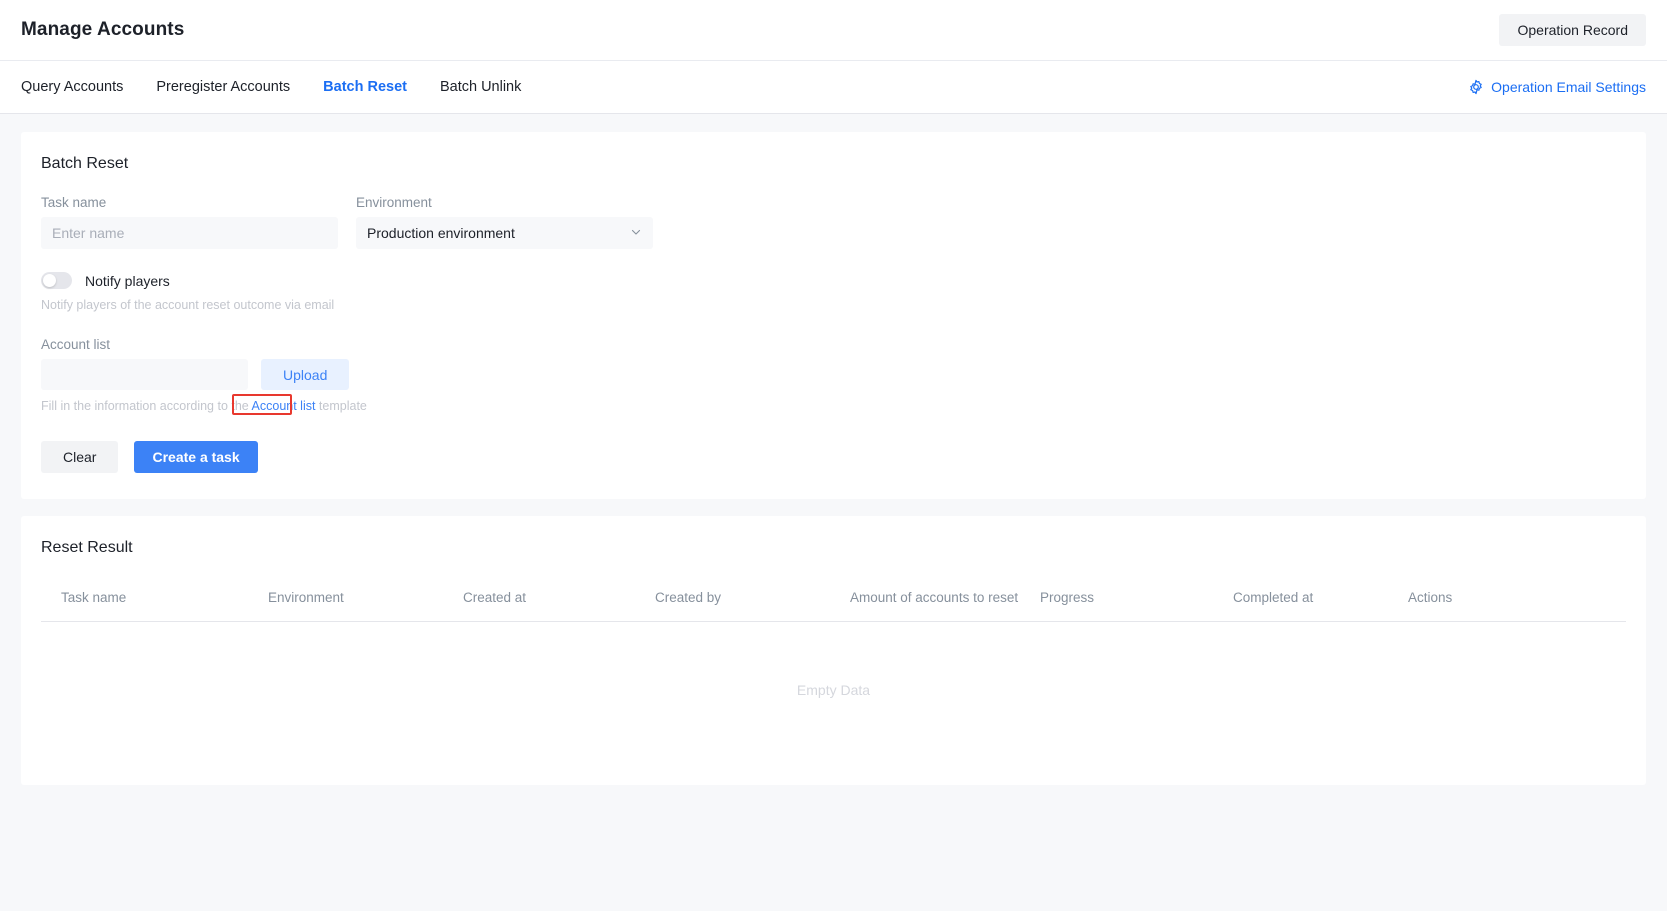  I want to click on tab-preregister-accounts: Preregister Accounts, so click(223, 87).